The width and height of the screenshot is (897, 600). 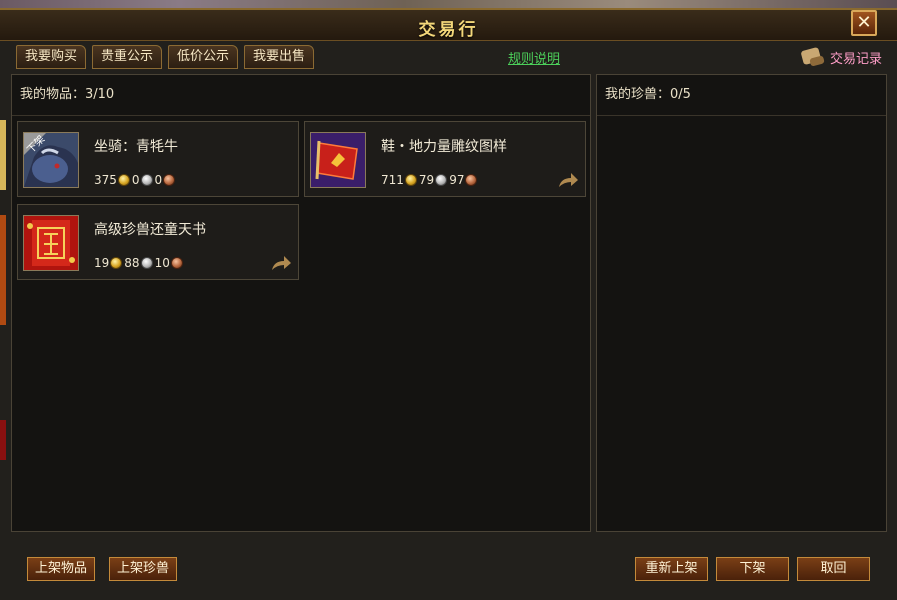 What do you see at coordinates (150, 230) in the screenshot?
I see `item-name: 高级珍兽还童天书` at bounding box center [150, 230].